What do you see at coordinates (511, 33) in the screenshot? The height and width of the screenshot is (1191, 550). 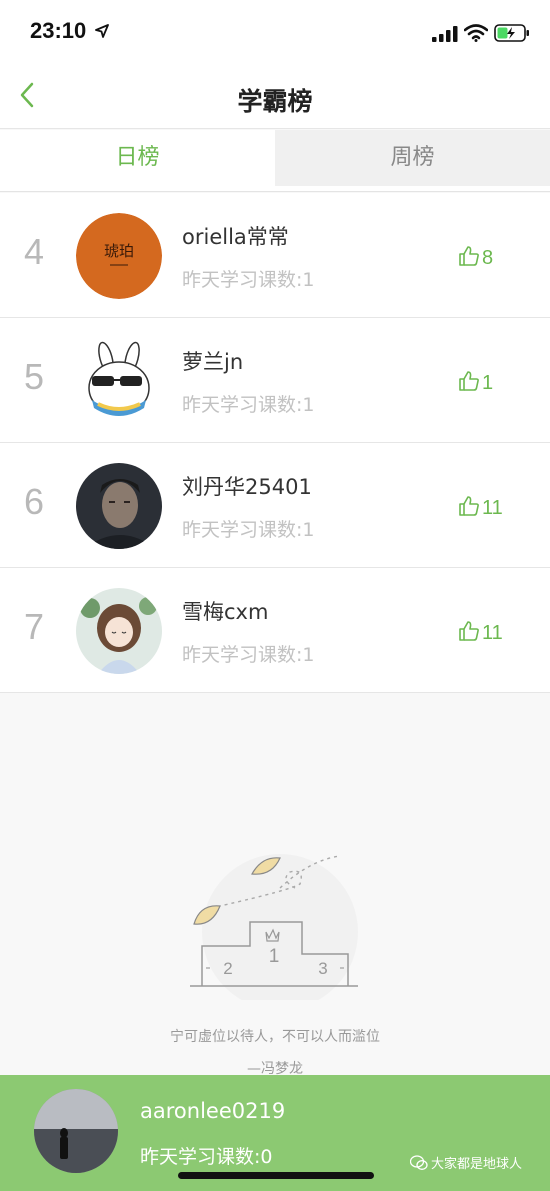 I see `battery-charging-icon` at bounding box center [511, 33].